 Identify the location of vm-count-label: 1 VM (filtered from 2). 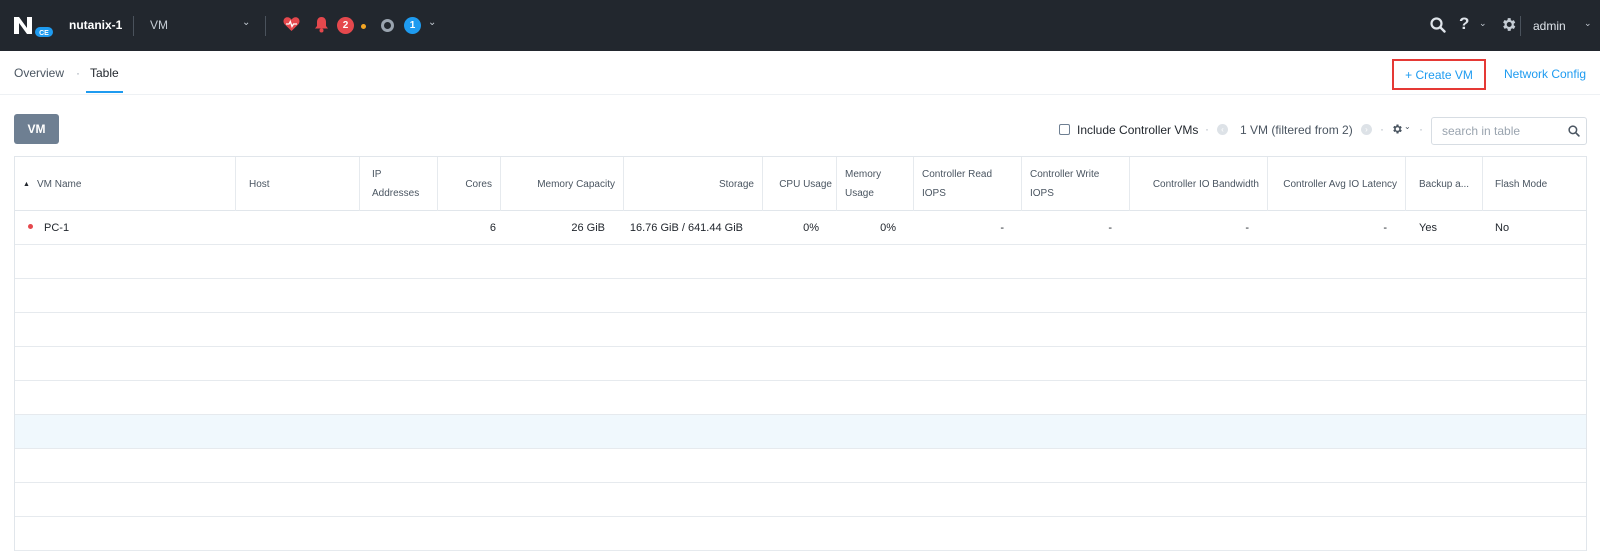
(1296, 130).